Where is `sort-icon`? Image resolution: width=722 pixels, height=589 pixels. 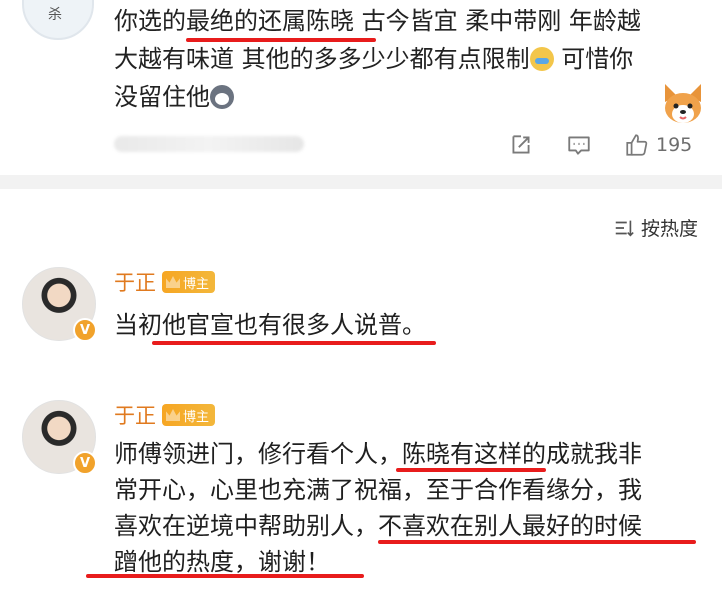
sort-icon is located at coordinates (624, 228).